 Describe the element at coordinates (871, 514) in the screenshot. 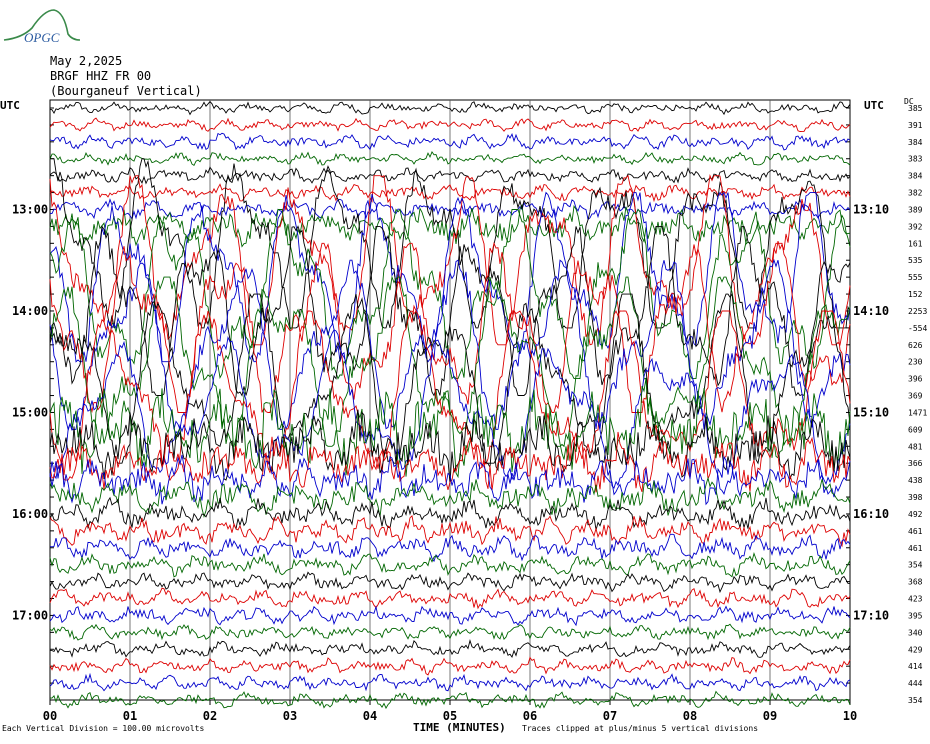

I see `hour-label-right: 16:10` at that location.